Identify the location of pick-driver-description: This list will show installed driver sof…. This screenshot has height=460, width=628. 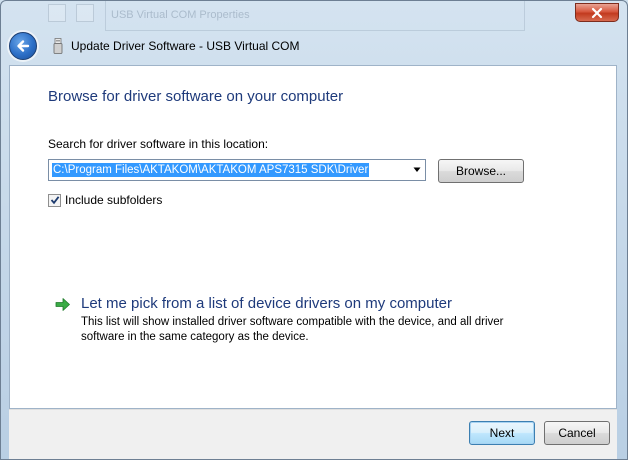
(292, 329).